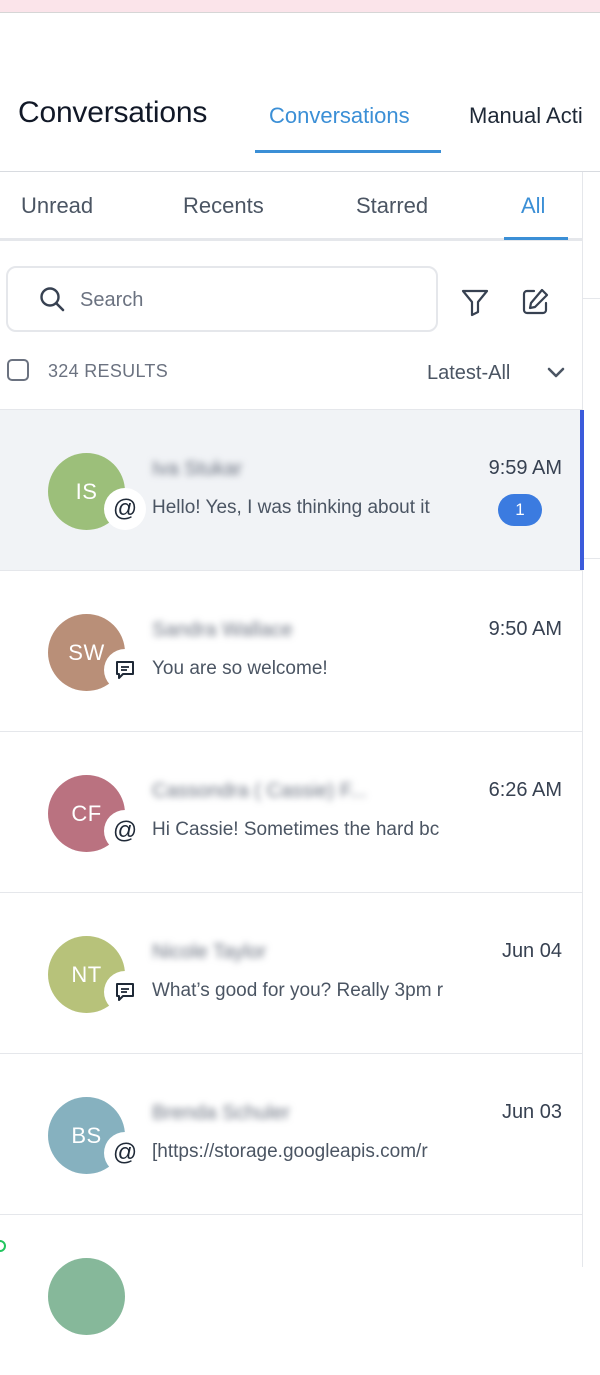  I want to click on message-time: Jun 04, so click(531, 951).